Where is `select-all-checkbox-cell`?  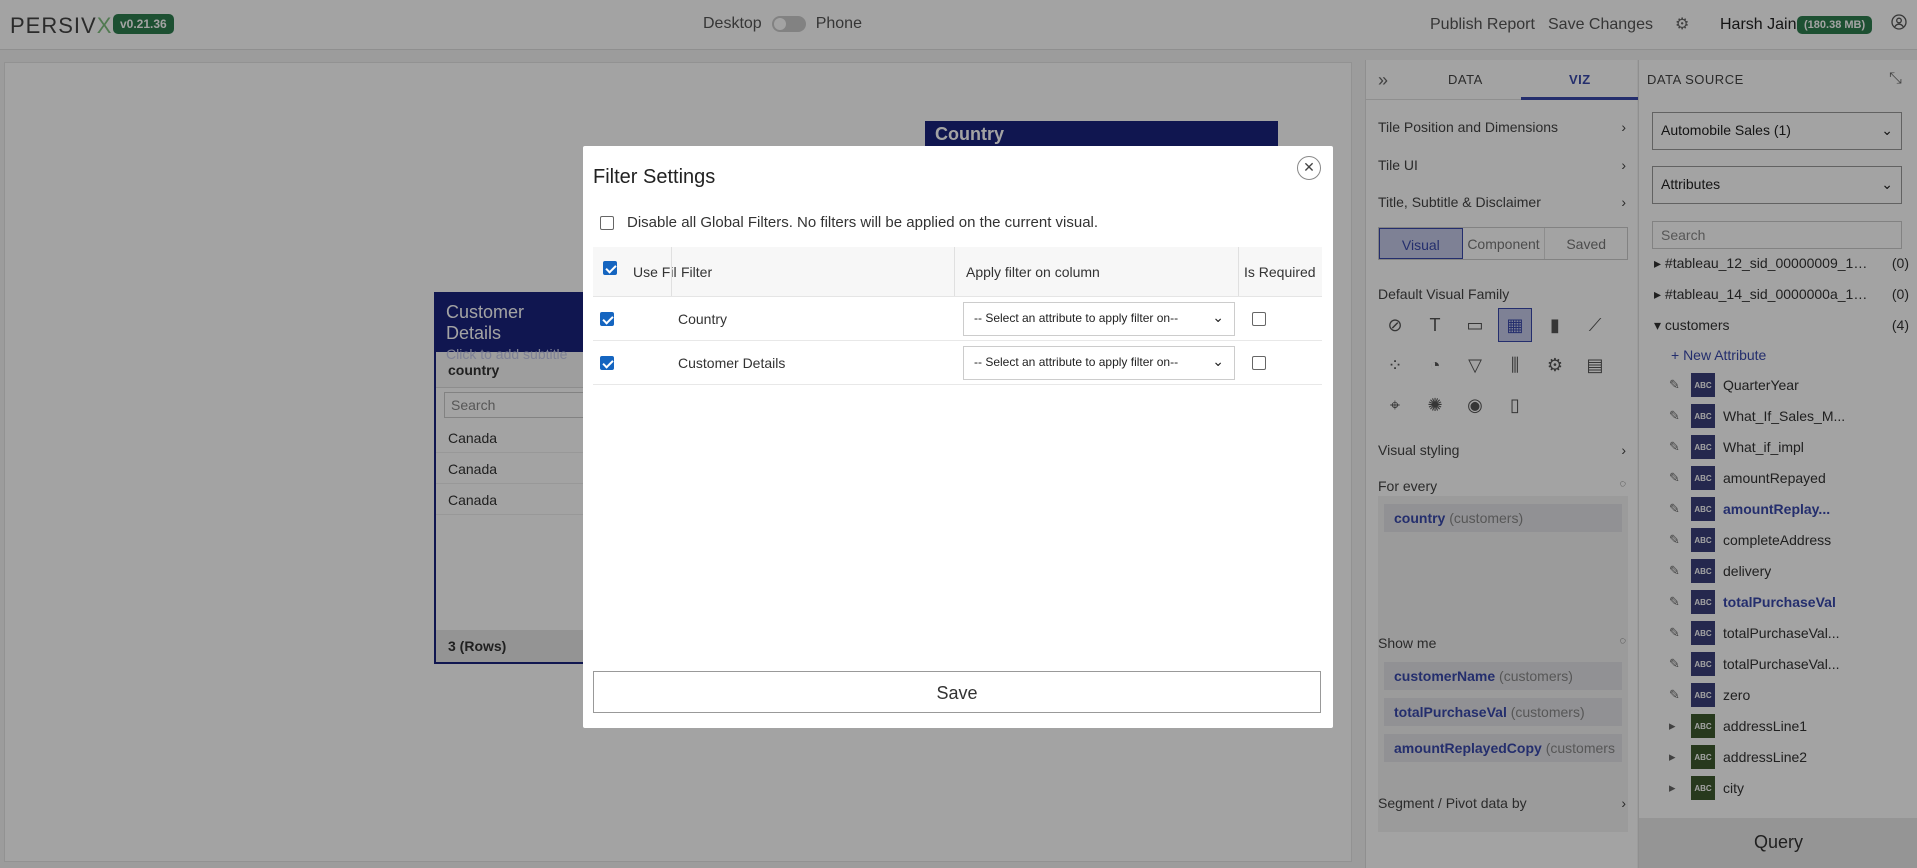 select-all-checkbox-cell is located at coordinates (610, 271).